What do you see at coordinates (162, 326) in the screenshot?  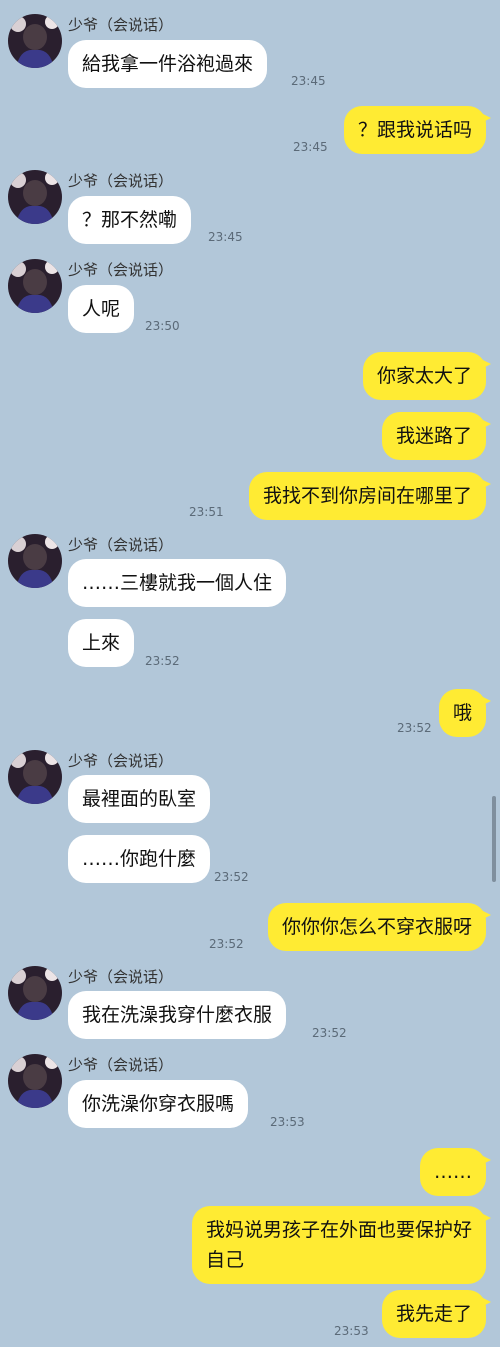 I see `message-timestamp: 23:50` at bounding box center [162, 326].